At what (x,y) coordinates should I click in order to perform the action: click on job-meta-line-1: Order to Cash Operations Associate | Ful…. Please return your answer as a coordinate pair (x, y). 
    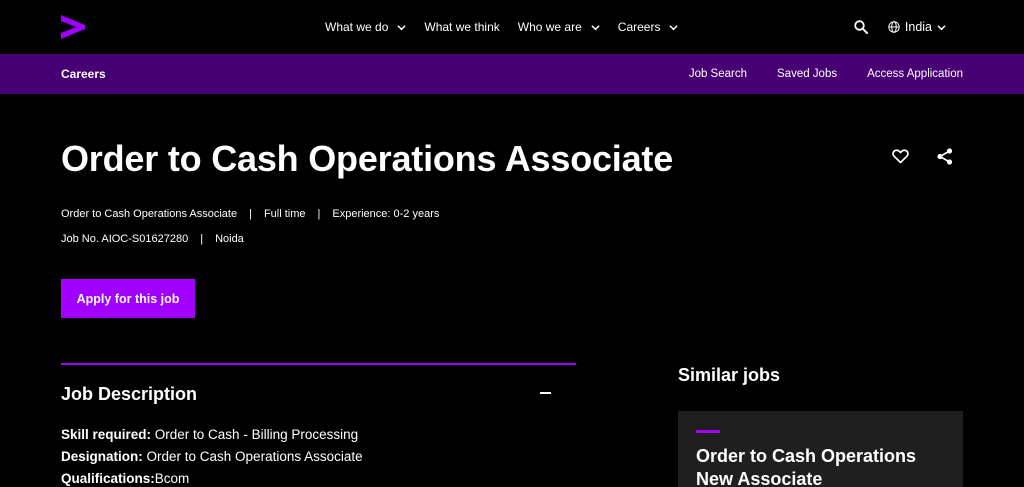
    Looking at the image, I should click on (250, 214).